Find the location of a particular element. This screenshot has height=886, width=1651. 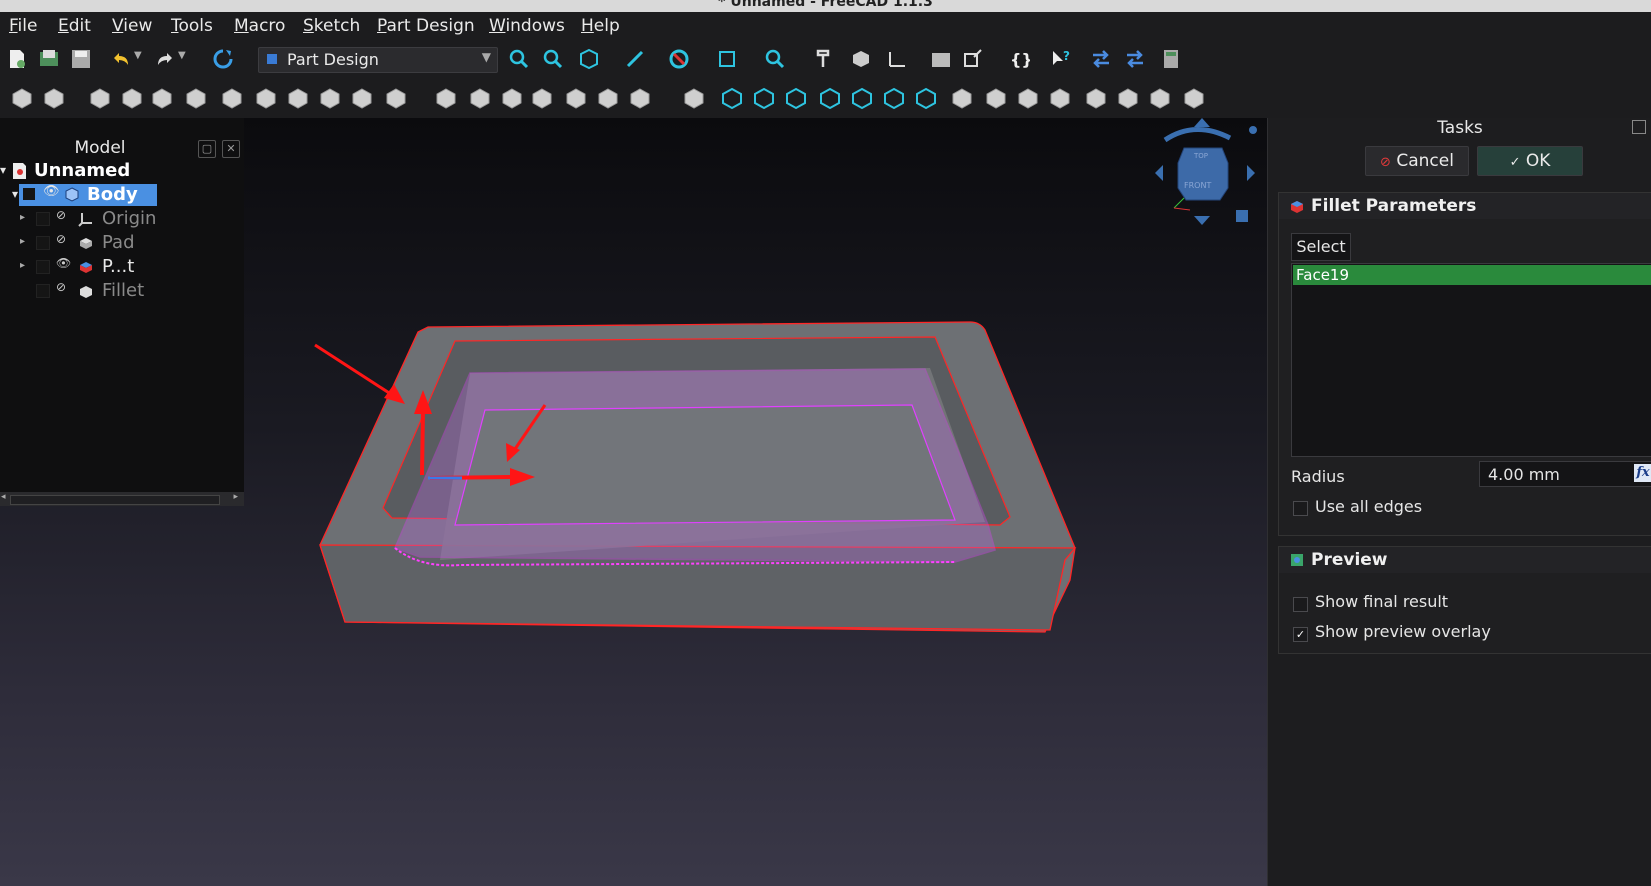

float-panel-icon is located at coordinates (1639, 127).